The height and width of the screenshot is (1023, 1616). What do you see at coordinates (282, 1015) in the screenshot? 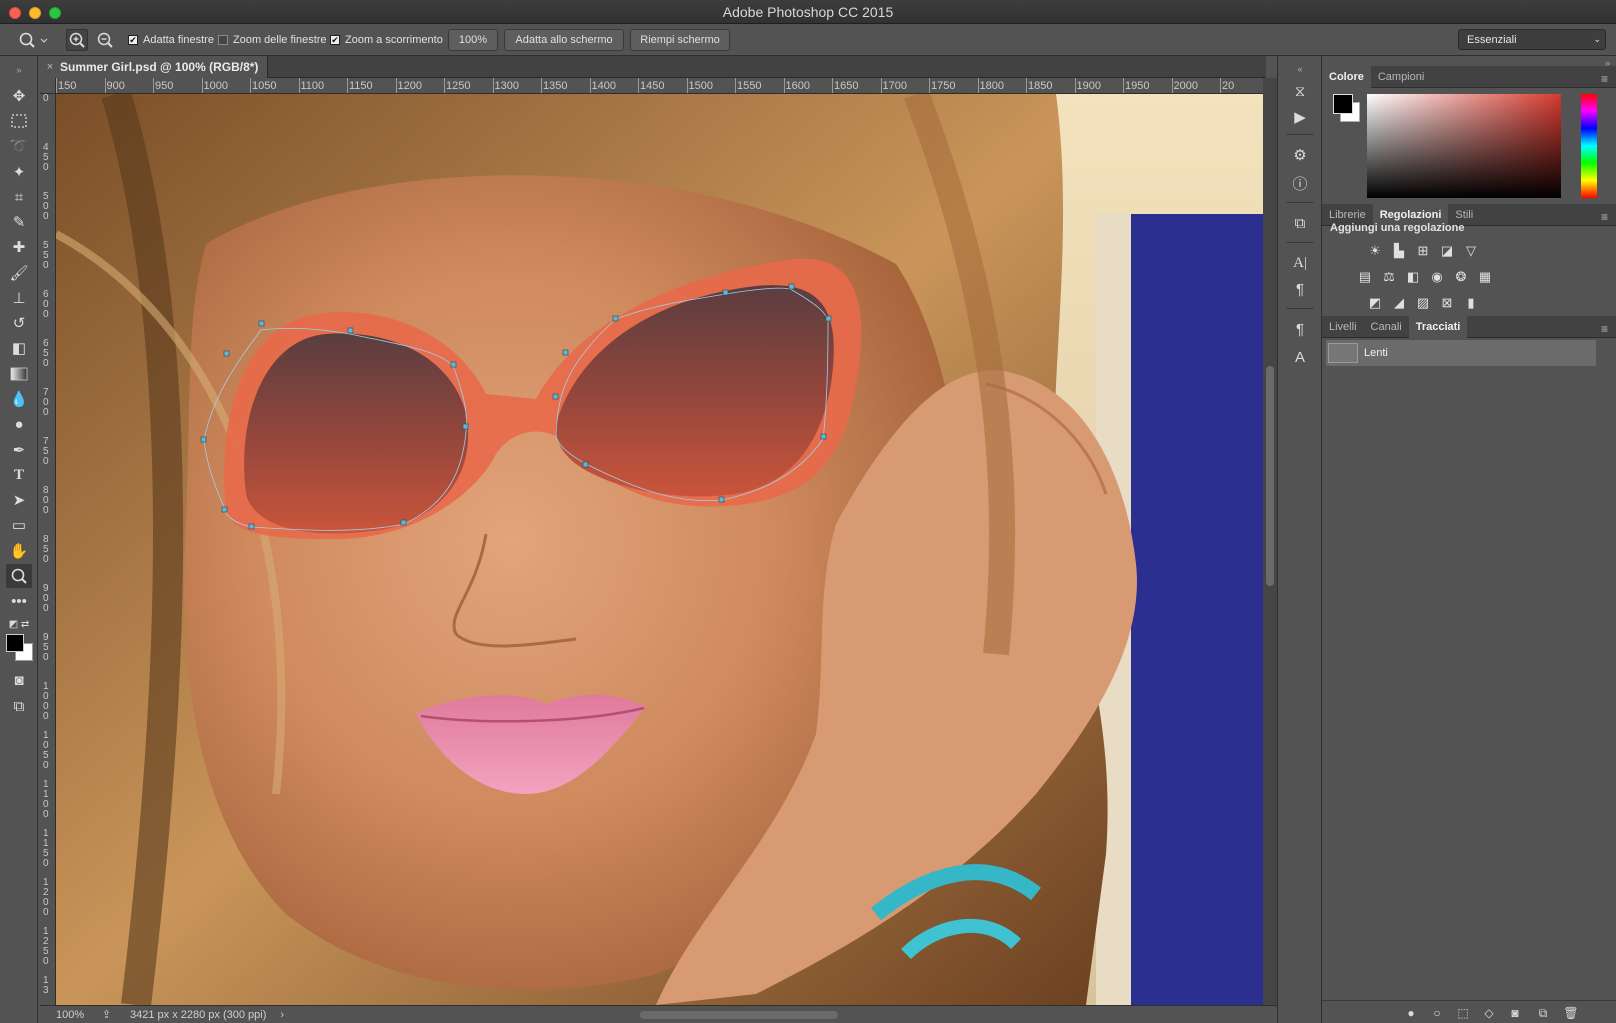
I see `status-menu-arrow: ›` at bounding box center [282, 1015].